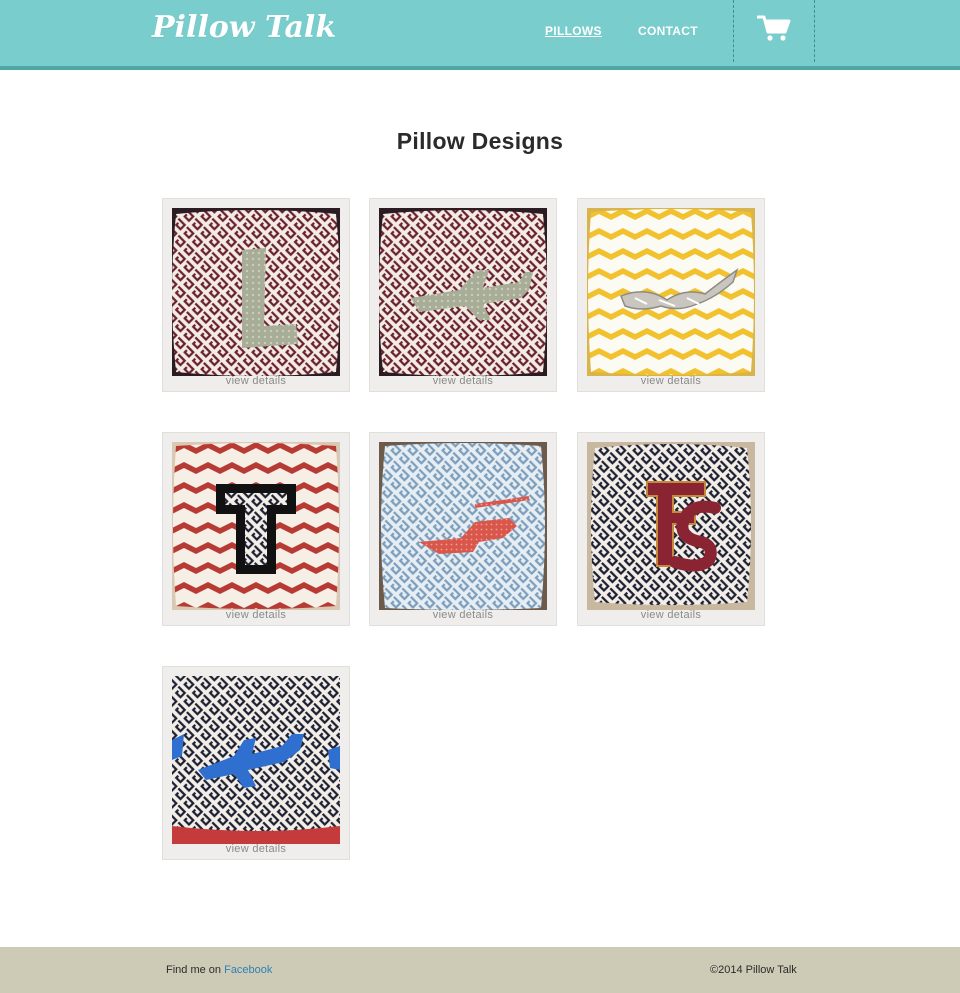 This screenshot has height=993, width=960. Describe the element at coordinates (244, 27) in the screenshot. I see `site-logo: Pillow Talk` at that location.